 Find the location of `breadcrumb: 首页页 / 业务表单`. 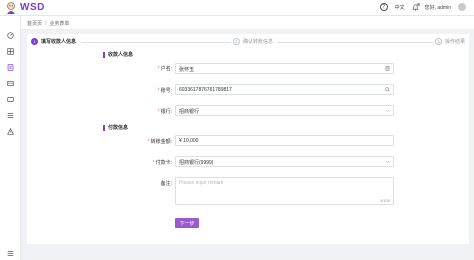

breadcrumb: 首页页 / 业务表单 is located at coordinates (48, 24).